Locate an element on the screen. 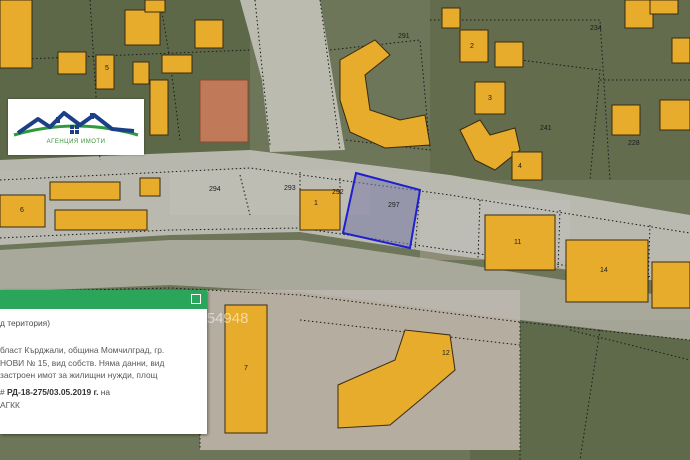 The image size is (690, 460). parcel-label: 12 is located at coordinates (446, 353).